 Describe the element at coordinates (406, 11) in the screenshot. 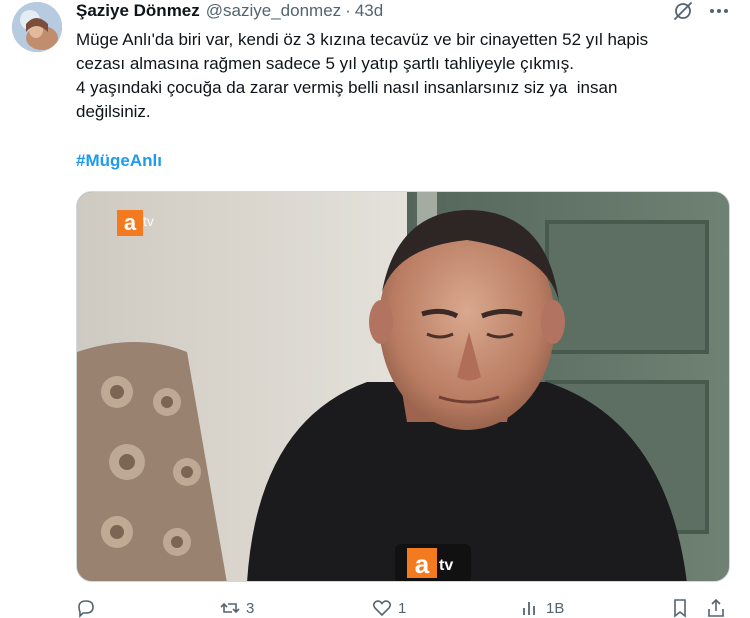

I see `tweet-header: Şaziye Dönmez @saziye_donmez · 43d` at that location.